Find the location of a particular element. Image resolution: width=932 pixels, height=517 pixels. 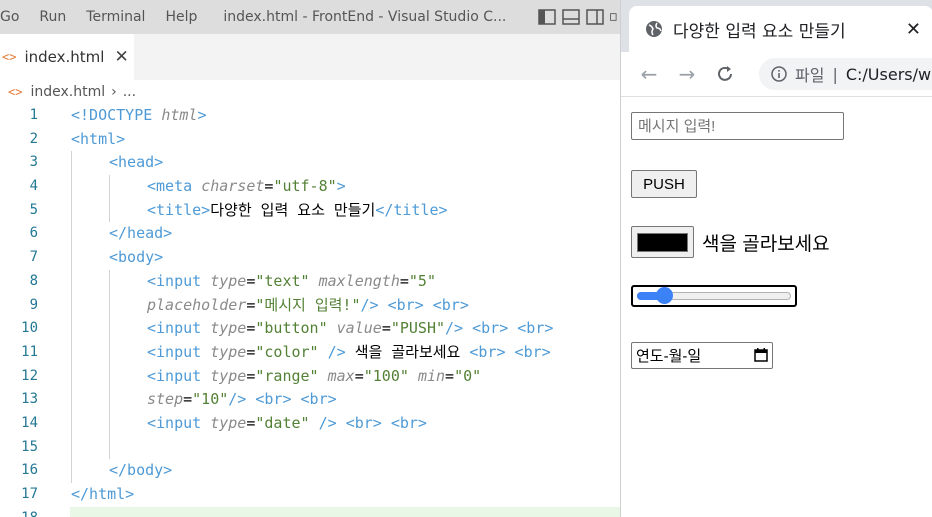

browser-toolbar: ← → 파일 | C:/Users/w is located at coordinates (776, 74).